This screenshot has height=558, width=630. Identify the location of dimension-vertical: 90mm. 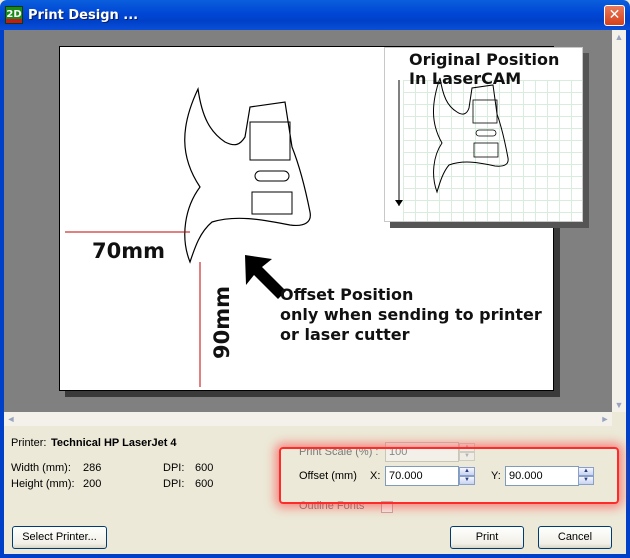
(222, 322).